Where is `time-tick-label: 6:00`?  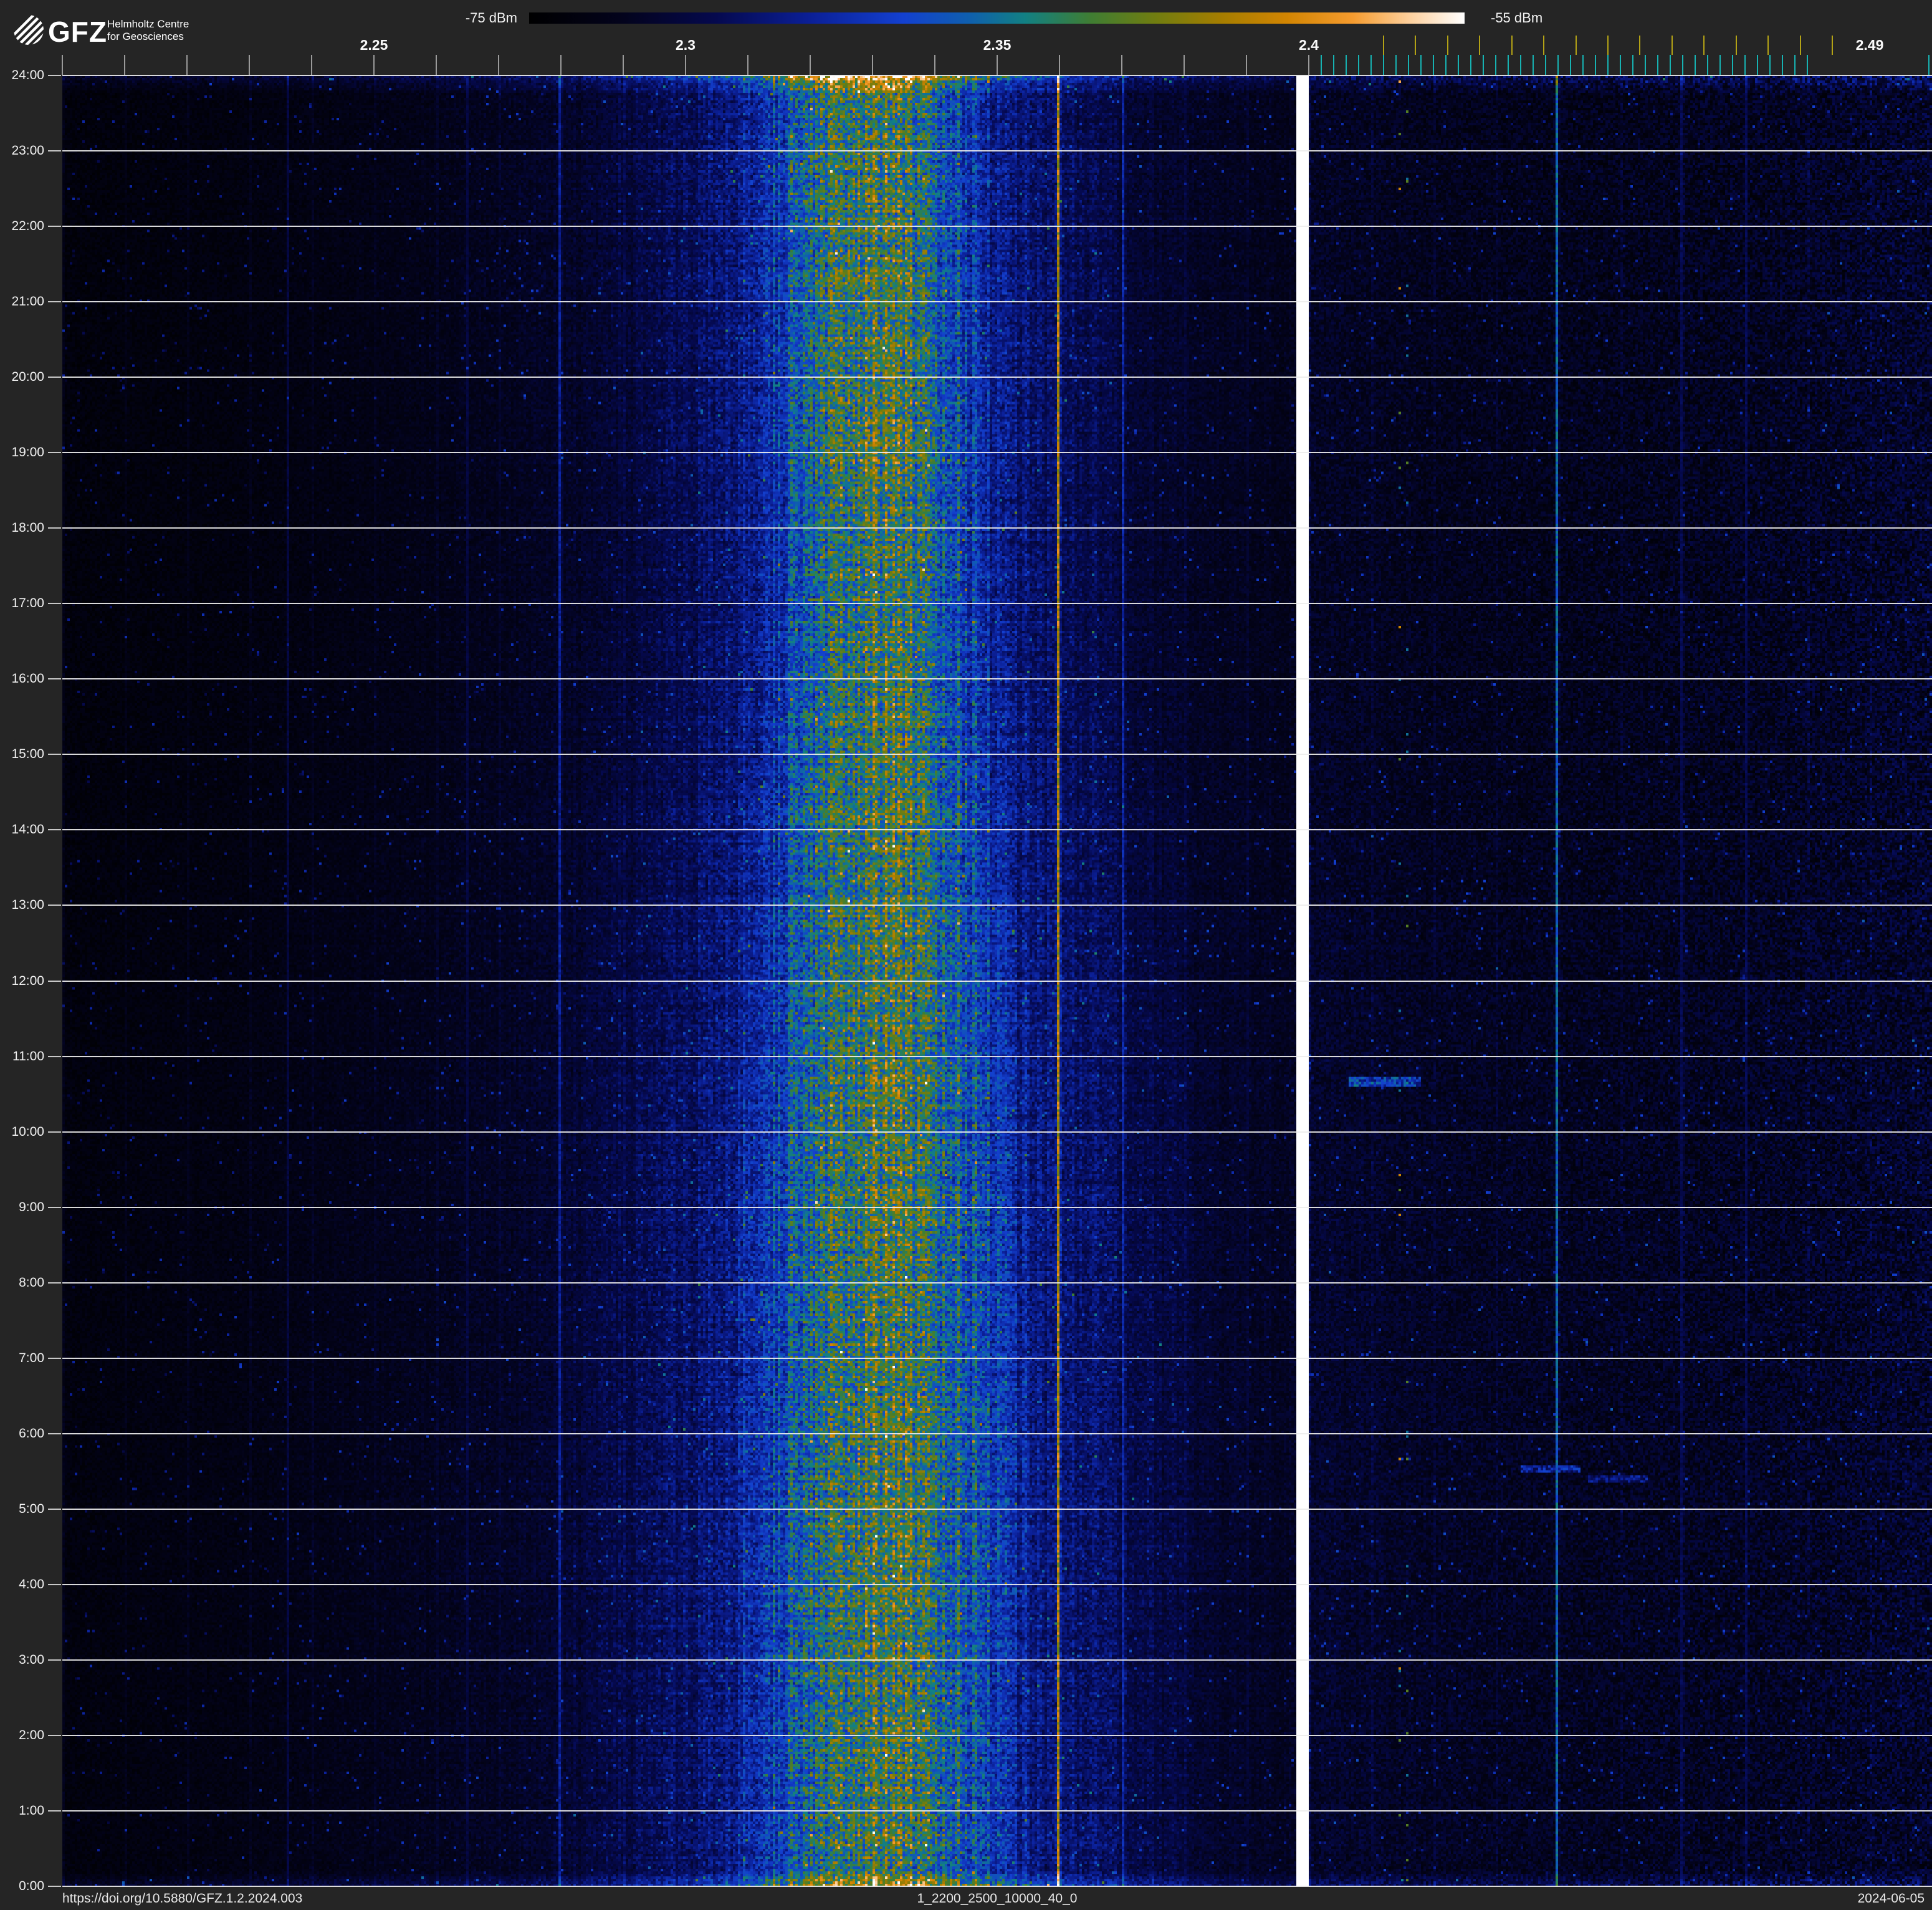
time-tick-label: 6:00 is located at coordinates (31, 1433).